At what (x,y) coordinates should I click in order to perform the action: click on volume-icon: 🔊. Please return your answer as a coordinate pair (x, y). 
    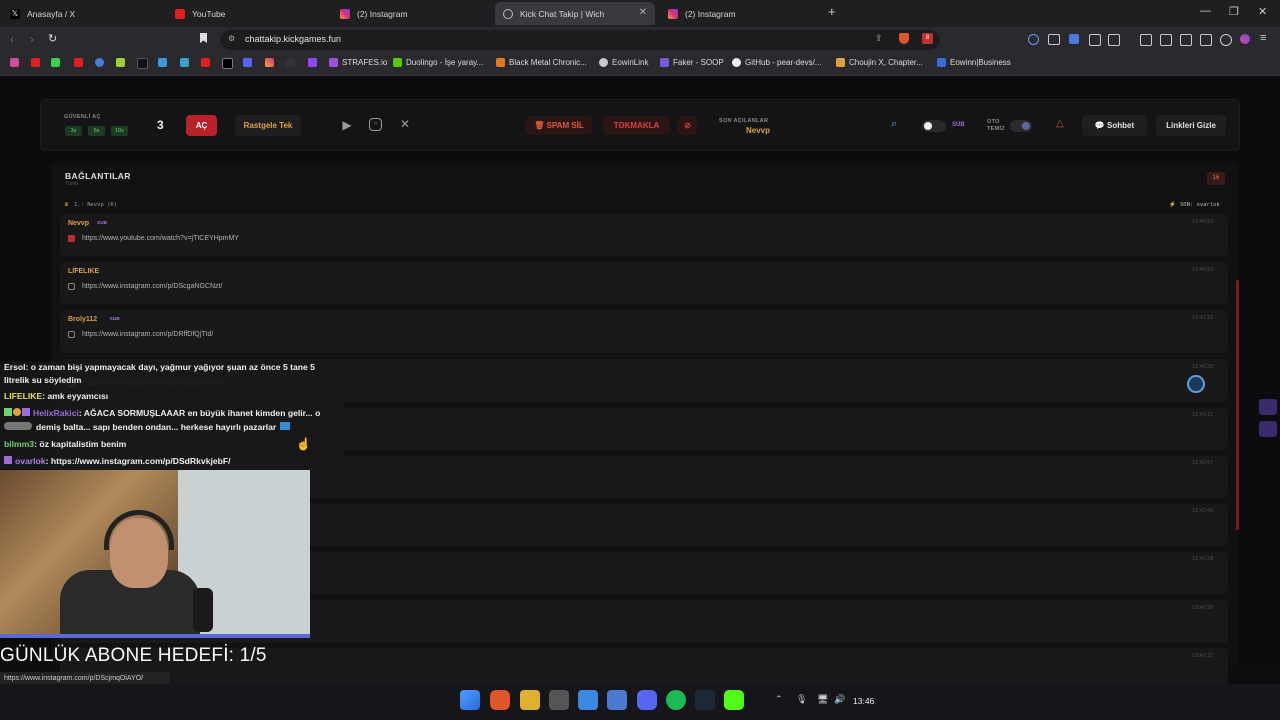
    Looking at the image, I should click on (839, 699).